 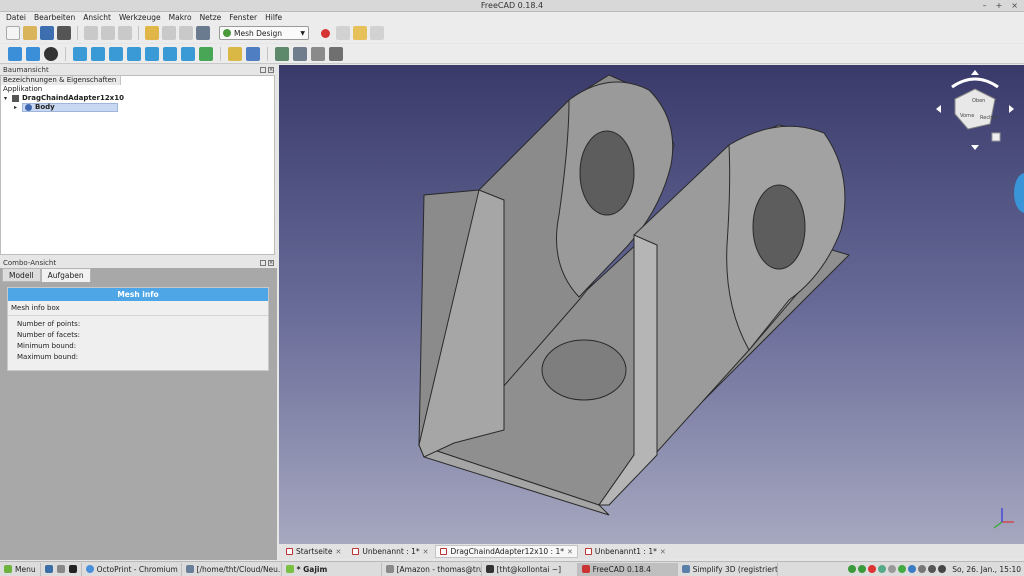 What do you see at coordinates (1011, 109) in the screenshot?
I see `nav-arrow-right-icon` at bounding box center [1011, 109].